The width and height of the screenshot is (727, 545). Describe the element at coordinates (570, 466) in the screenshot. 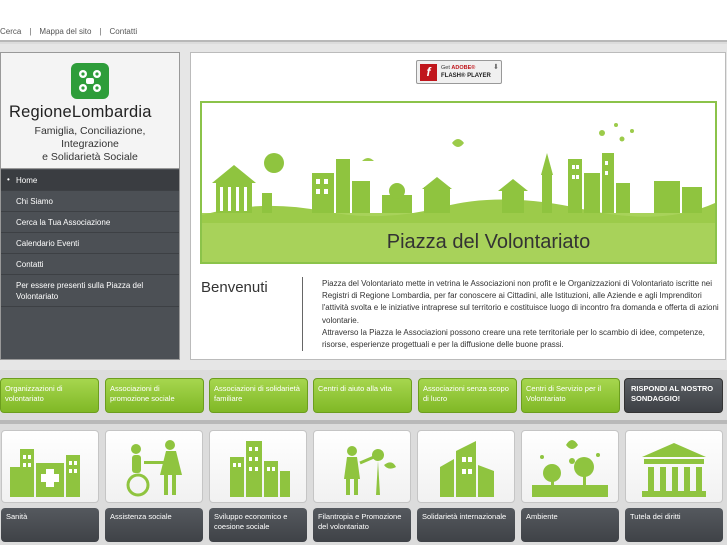

I see `environment-icon` at that location.